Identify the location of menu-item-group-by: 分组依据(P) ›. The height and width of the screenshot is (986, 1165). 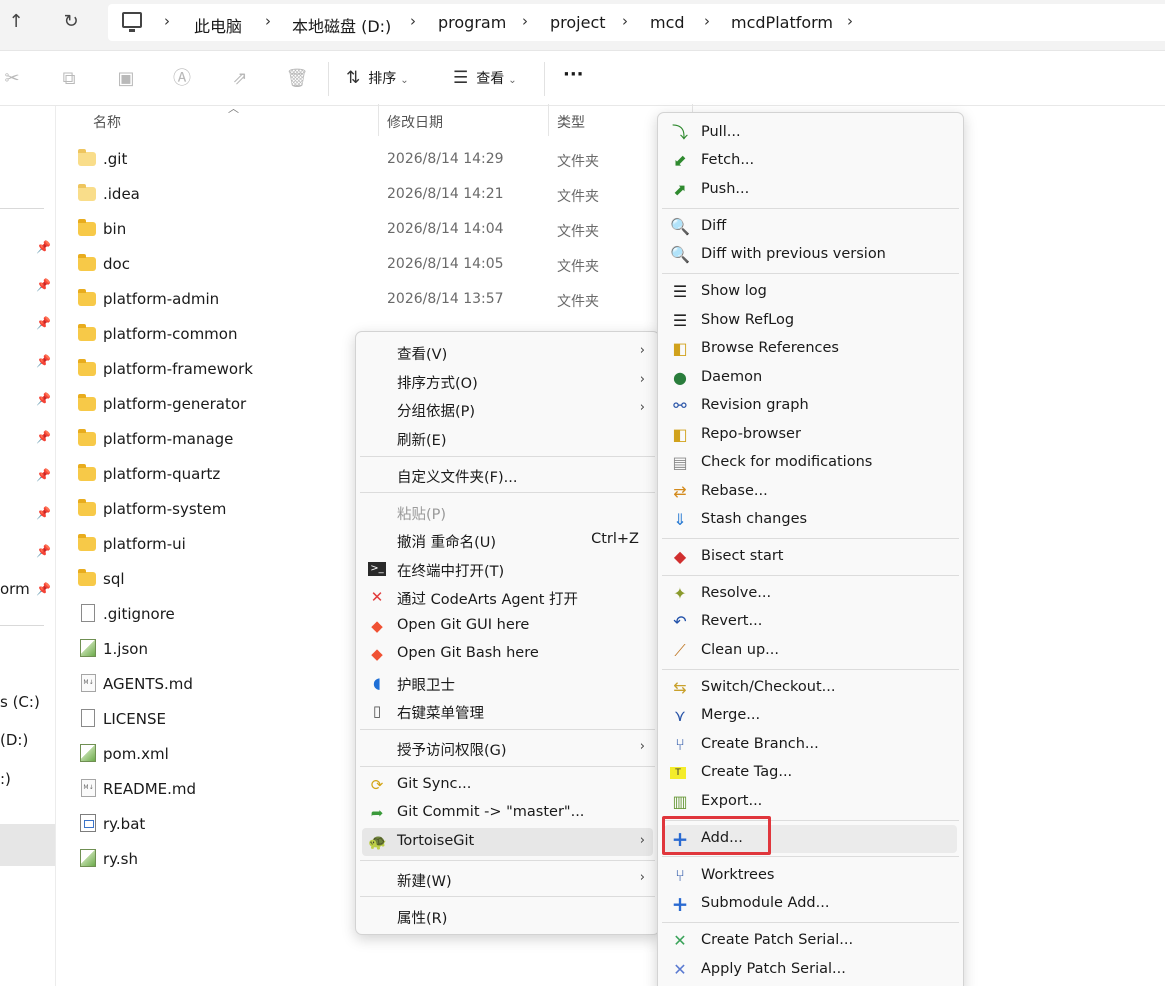
(507, 409).